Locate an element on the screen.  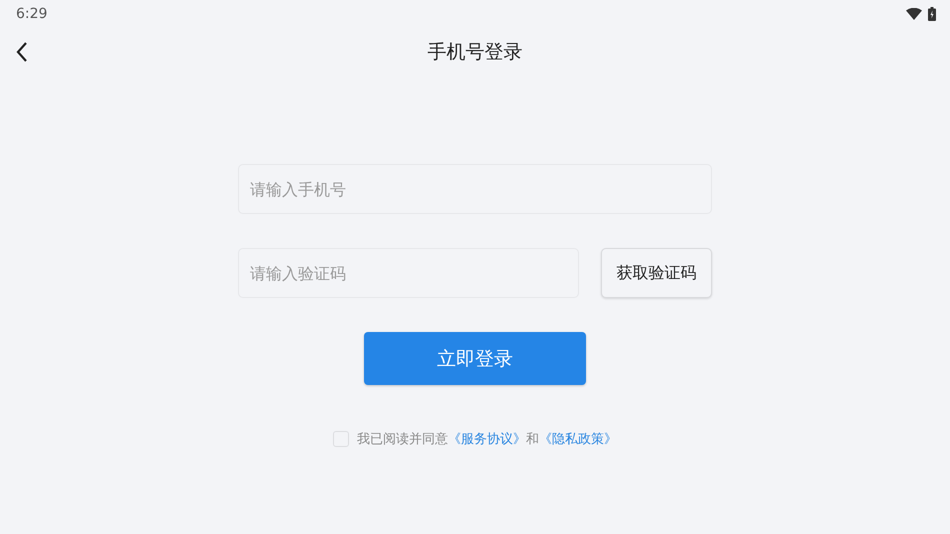
agreement-text: 我已阅读并同意《服务协议》和《隐私政策》 is located at coordinates (487, 439).